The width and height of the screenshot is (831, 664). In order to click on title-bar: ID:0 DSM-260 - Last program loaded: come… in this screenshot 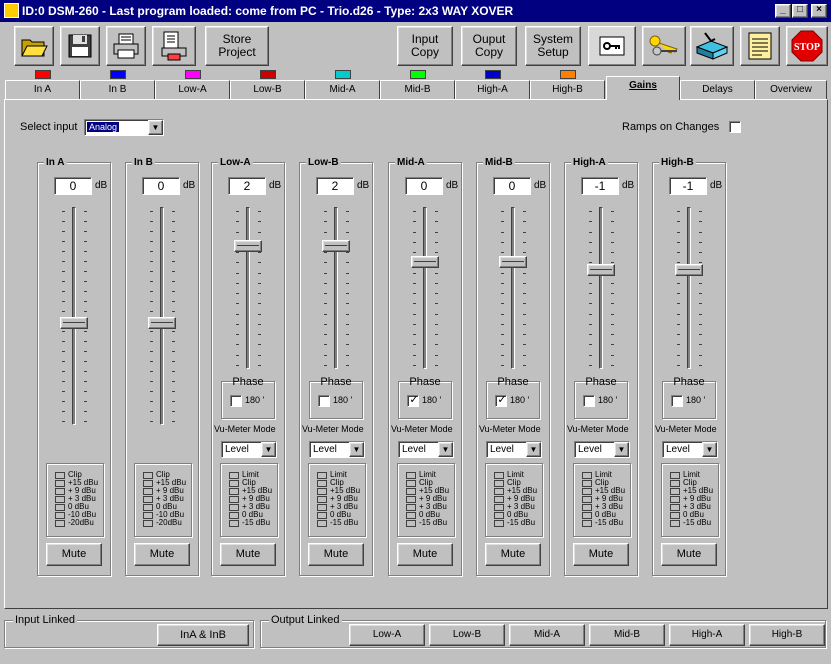, I will do `click(415, 11)`.